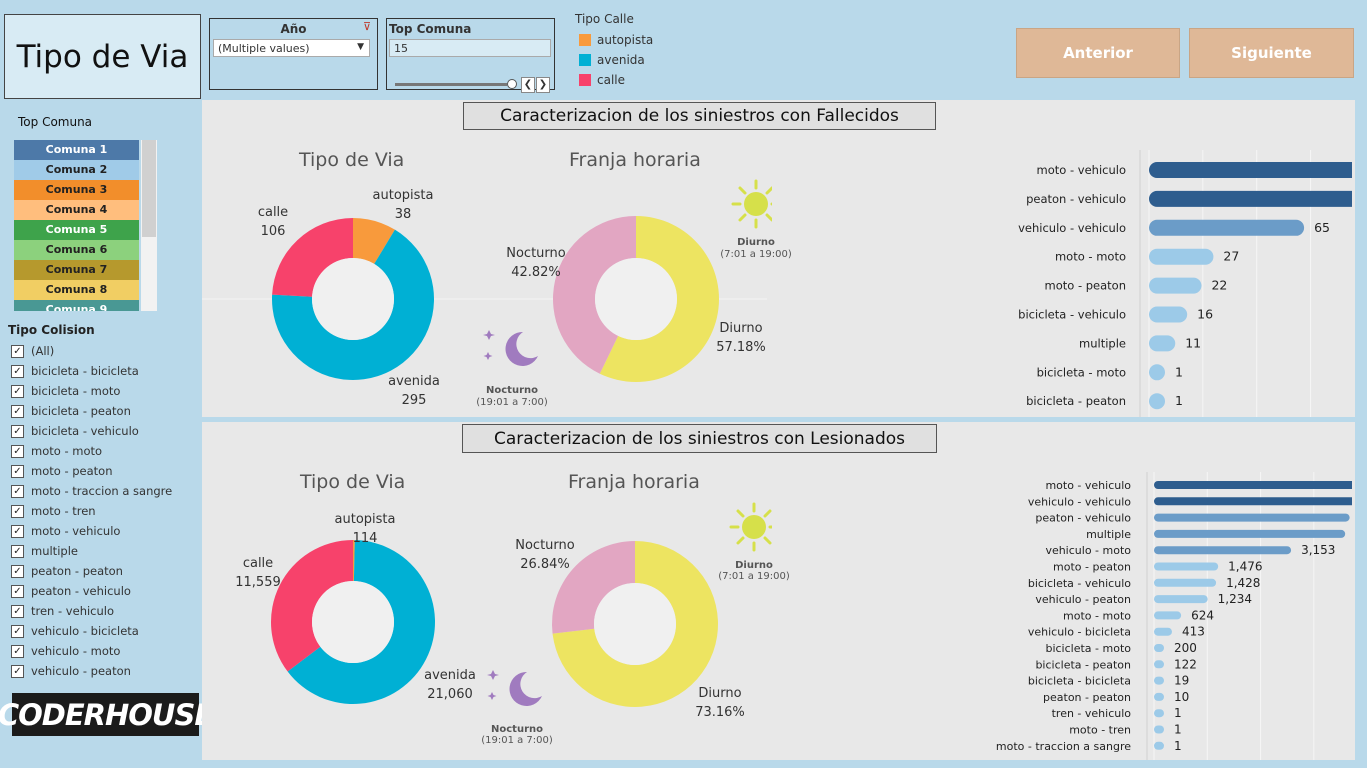  What do you see at coordinates (76, 190) in the screenshot?
I see `comuna-legend-item: Comuna 3` at bounding box center [76, 190].